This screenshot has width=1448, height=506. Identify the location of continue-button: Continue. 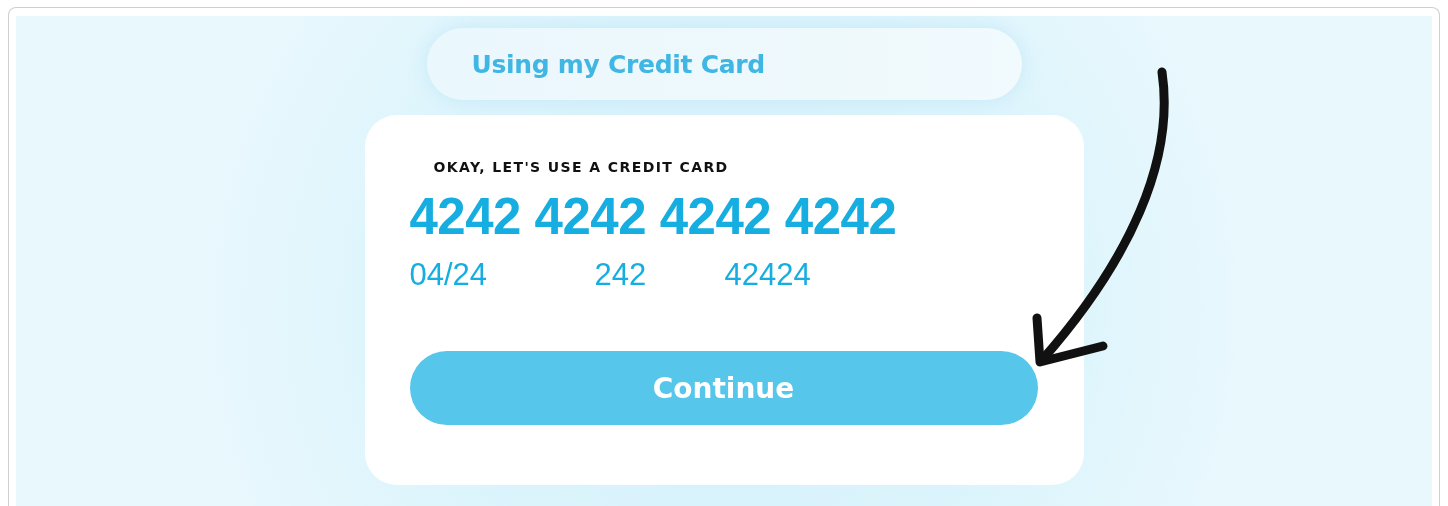
(723, 388).